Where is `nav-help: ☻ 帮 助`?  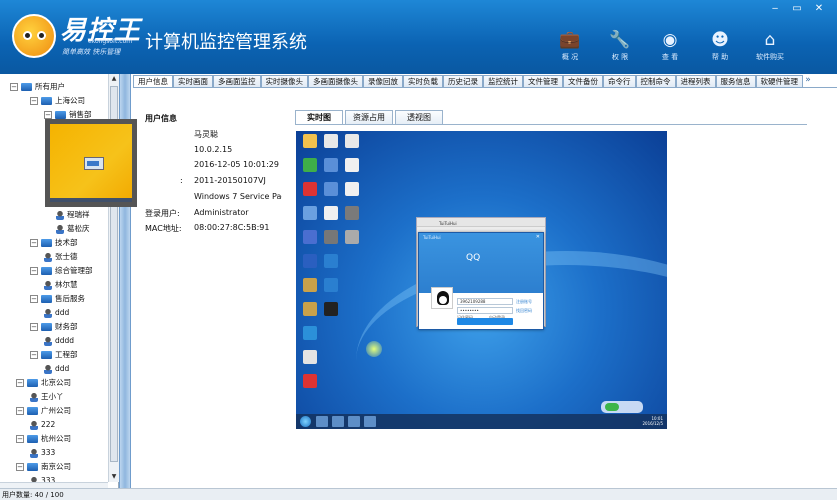 nav-help: ☻ 帮 助 is located at coordinates (720, 46).